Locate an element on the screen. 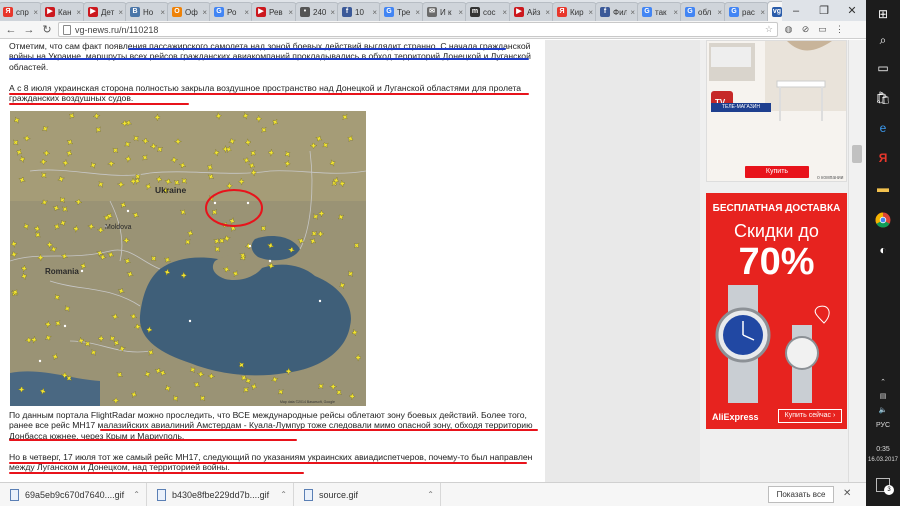 Image resolution: width=900 pixels, height=506 pixels. label-ukraine: Ukraine is located at coordinates (170, 190).